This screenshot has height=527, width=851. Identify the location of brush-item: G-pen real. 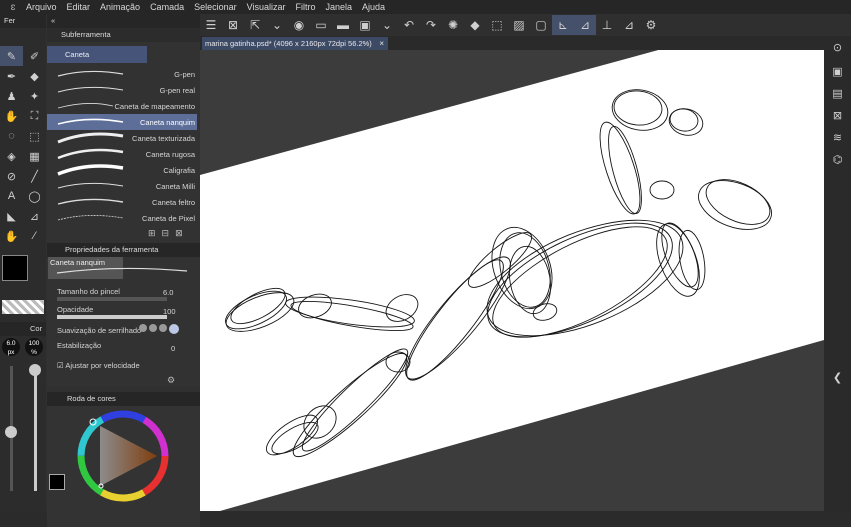
(122, 90).